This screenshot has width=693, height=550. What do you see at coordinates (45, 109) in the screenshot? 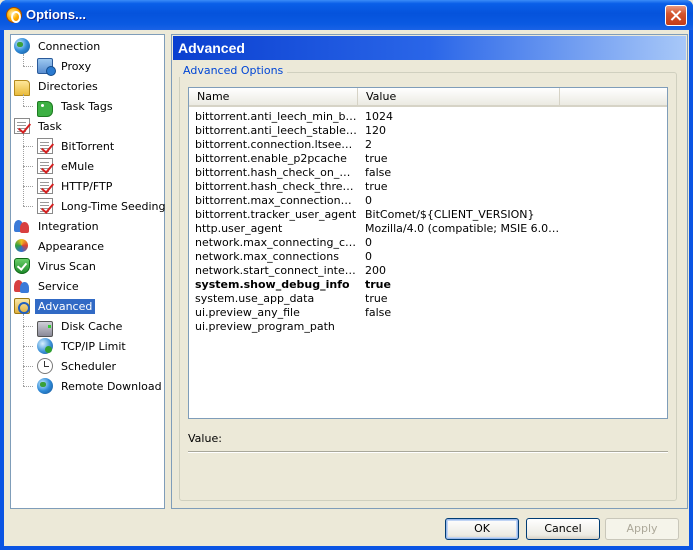
I see `tag-icon` at bounding box center [45, 109].